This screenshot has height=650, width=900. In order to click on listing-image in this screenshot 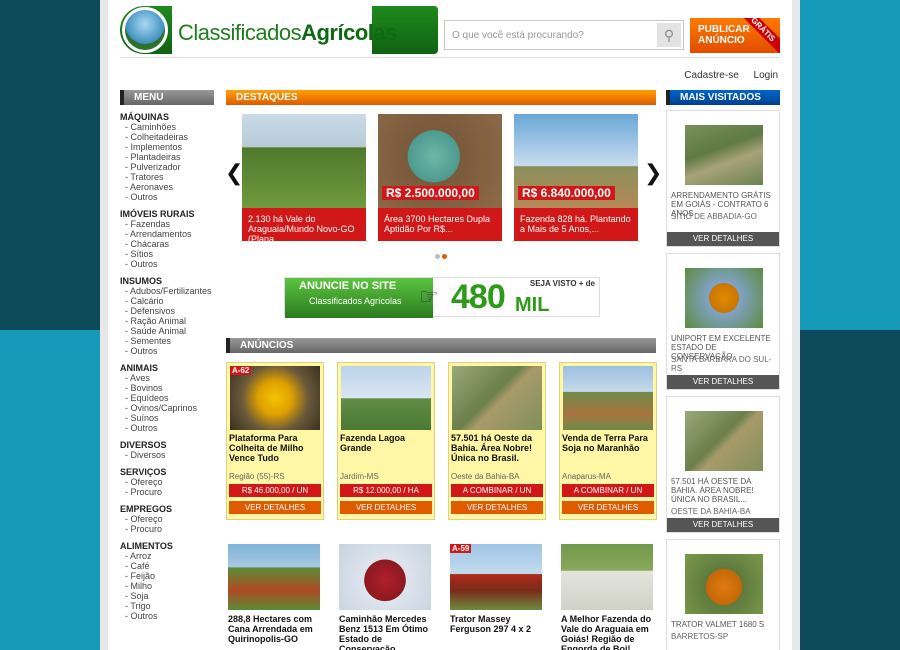, I will do `click(275, 398)`.